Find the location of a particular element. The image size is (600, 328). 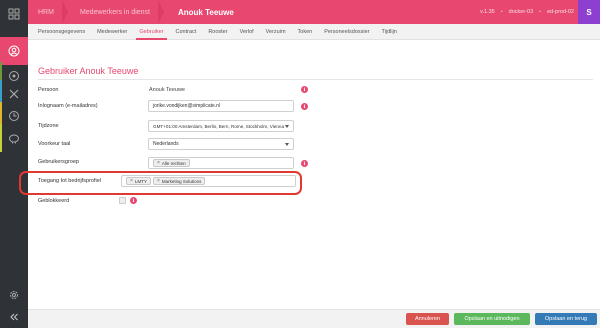

inlognaam-label: Inlognaam (e-mailadres) is located at coordinates (68, 106).